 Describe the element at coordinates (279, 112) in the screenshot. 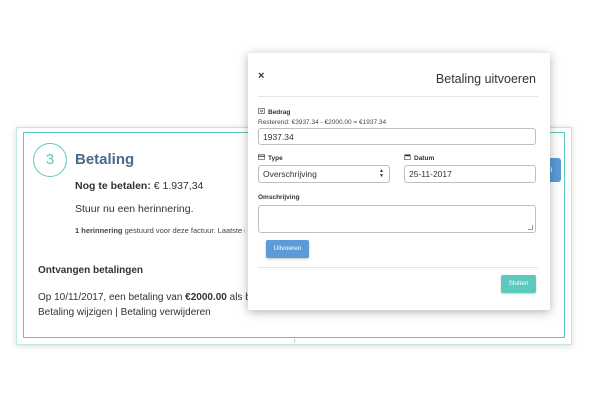

I see `amount-label-text: Bedrag` at that location.